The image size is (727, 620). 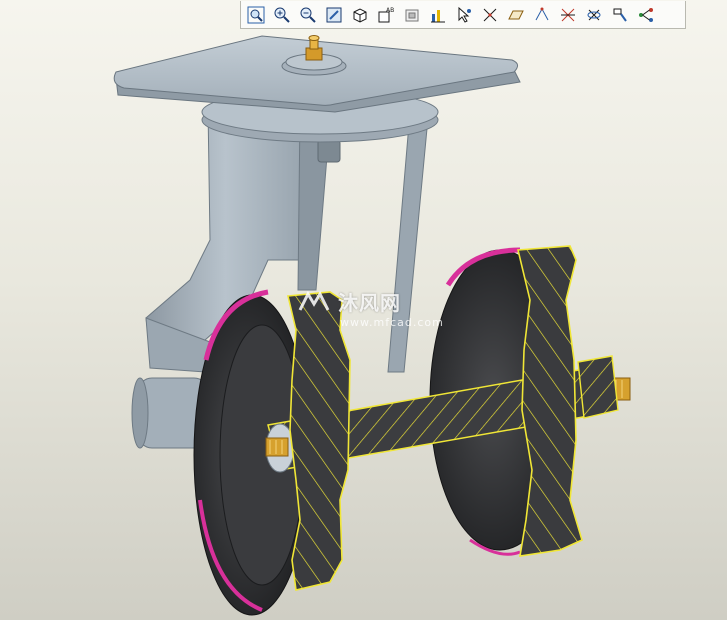 What do you see at coordinates (369, 303) in the screenshot?
I see `watermark-brand: 沐风网` at bounding box center [369, 303].